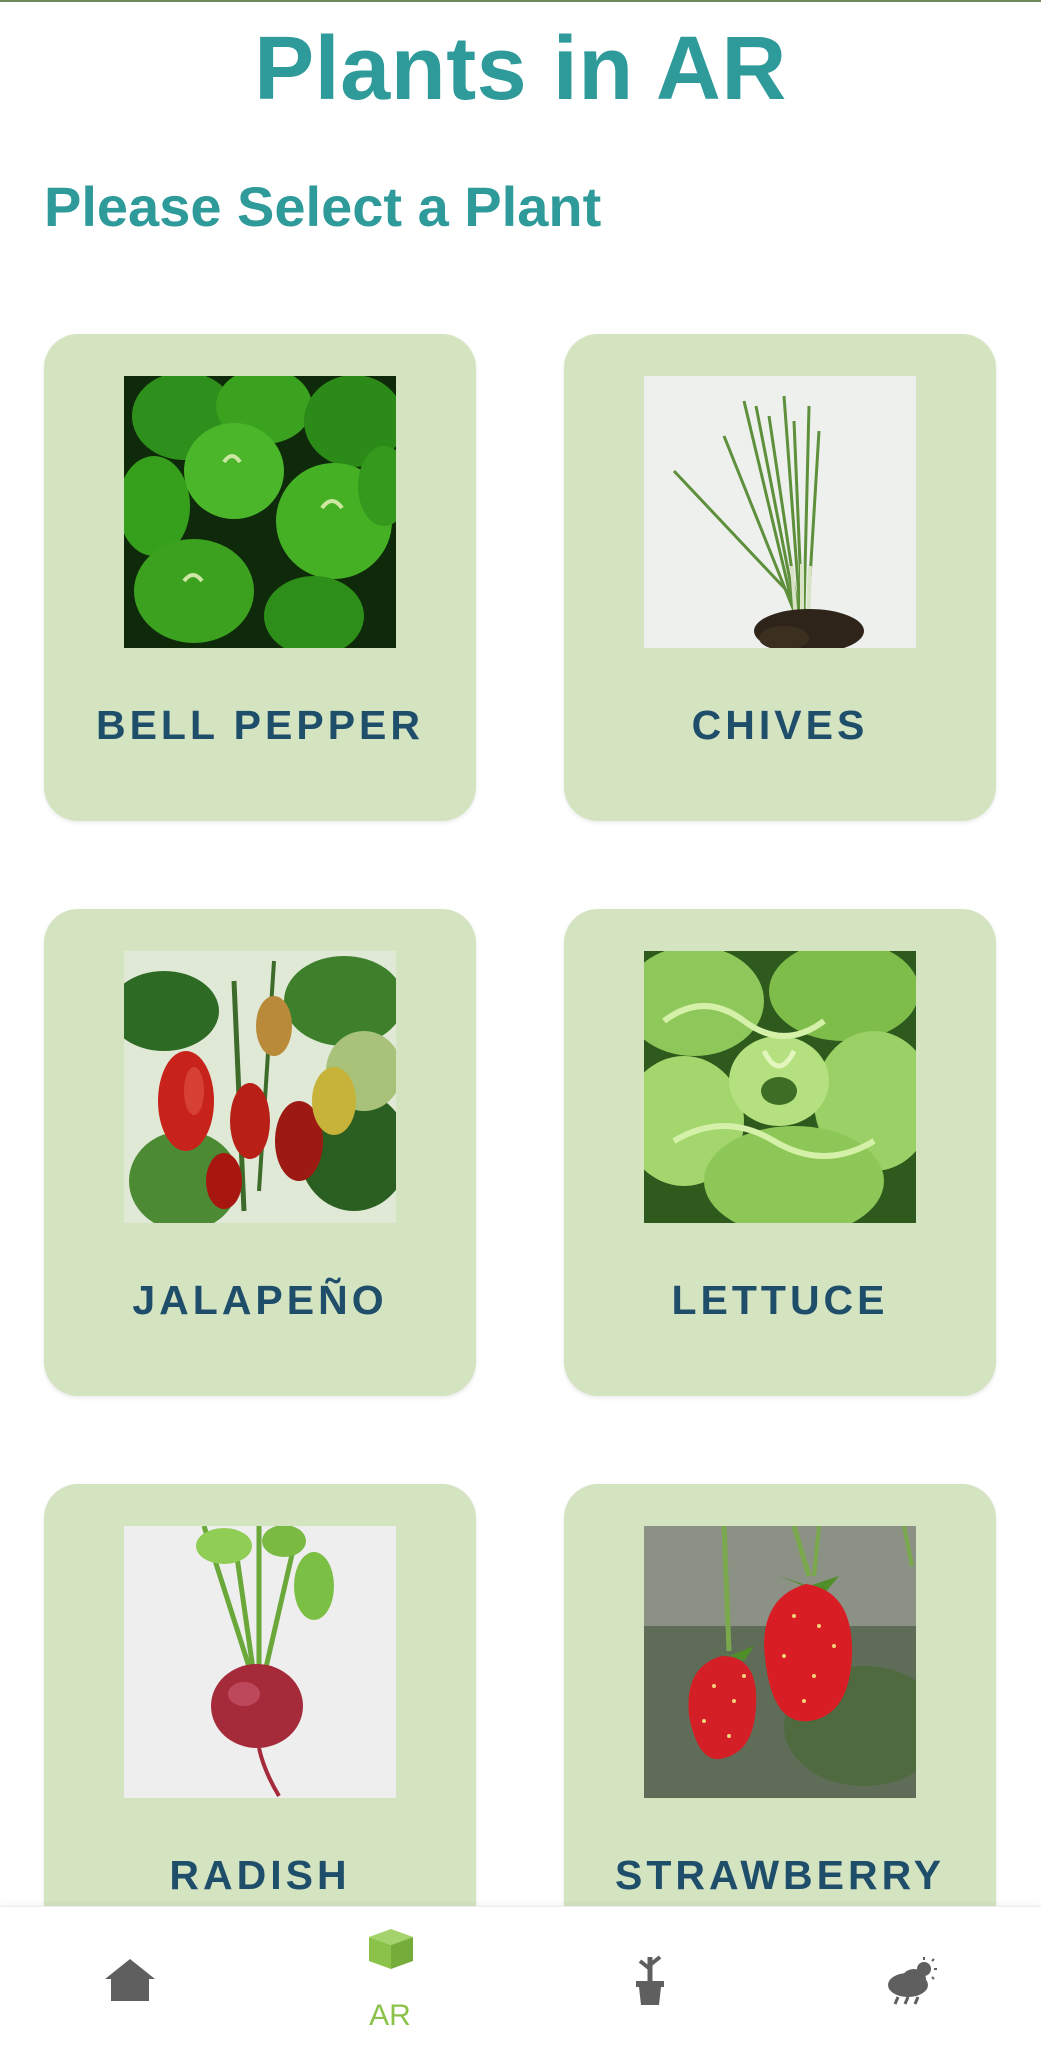 The height and width of the screenshot is (2048, 1041). What do you see at coordinates (780, 1087) in the screenshot?
I see `lettuce-photo` at bounding box center [780, 1087].